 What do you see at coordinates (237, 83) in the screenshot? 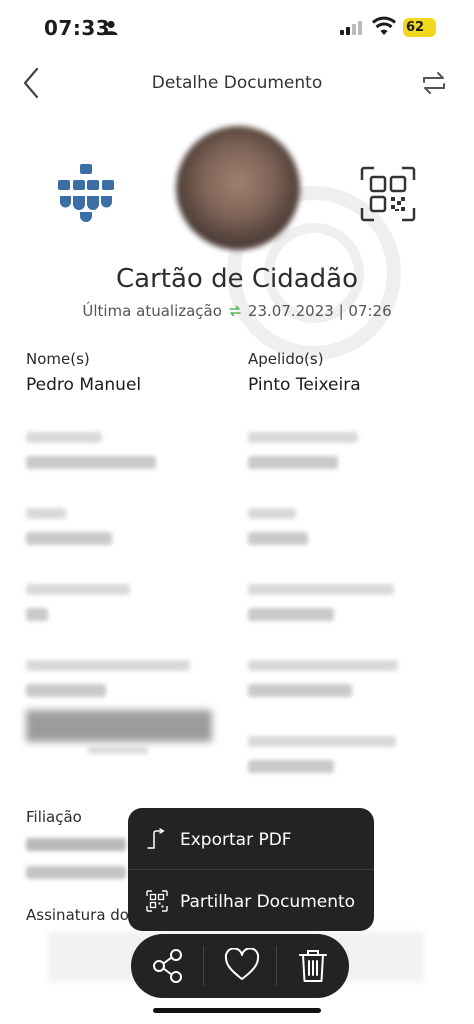
I see `page-title: Detalhe Documento` at bounding box center [237, 83].